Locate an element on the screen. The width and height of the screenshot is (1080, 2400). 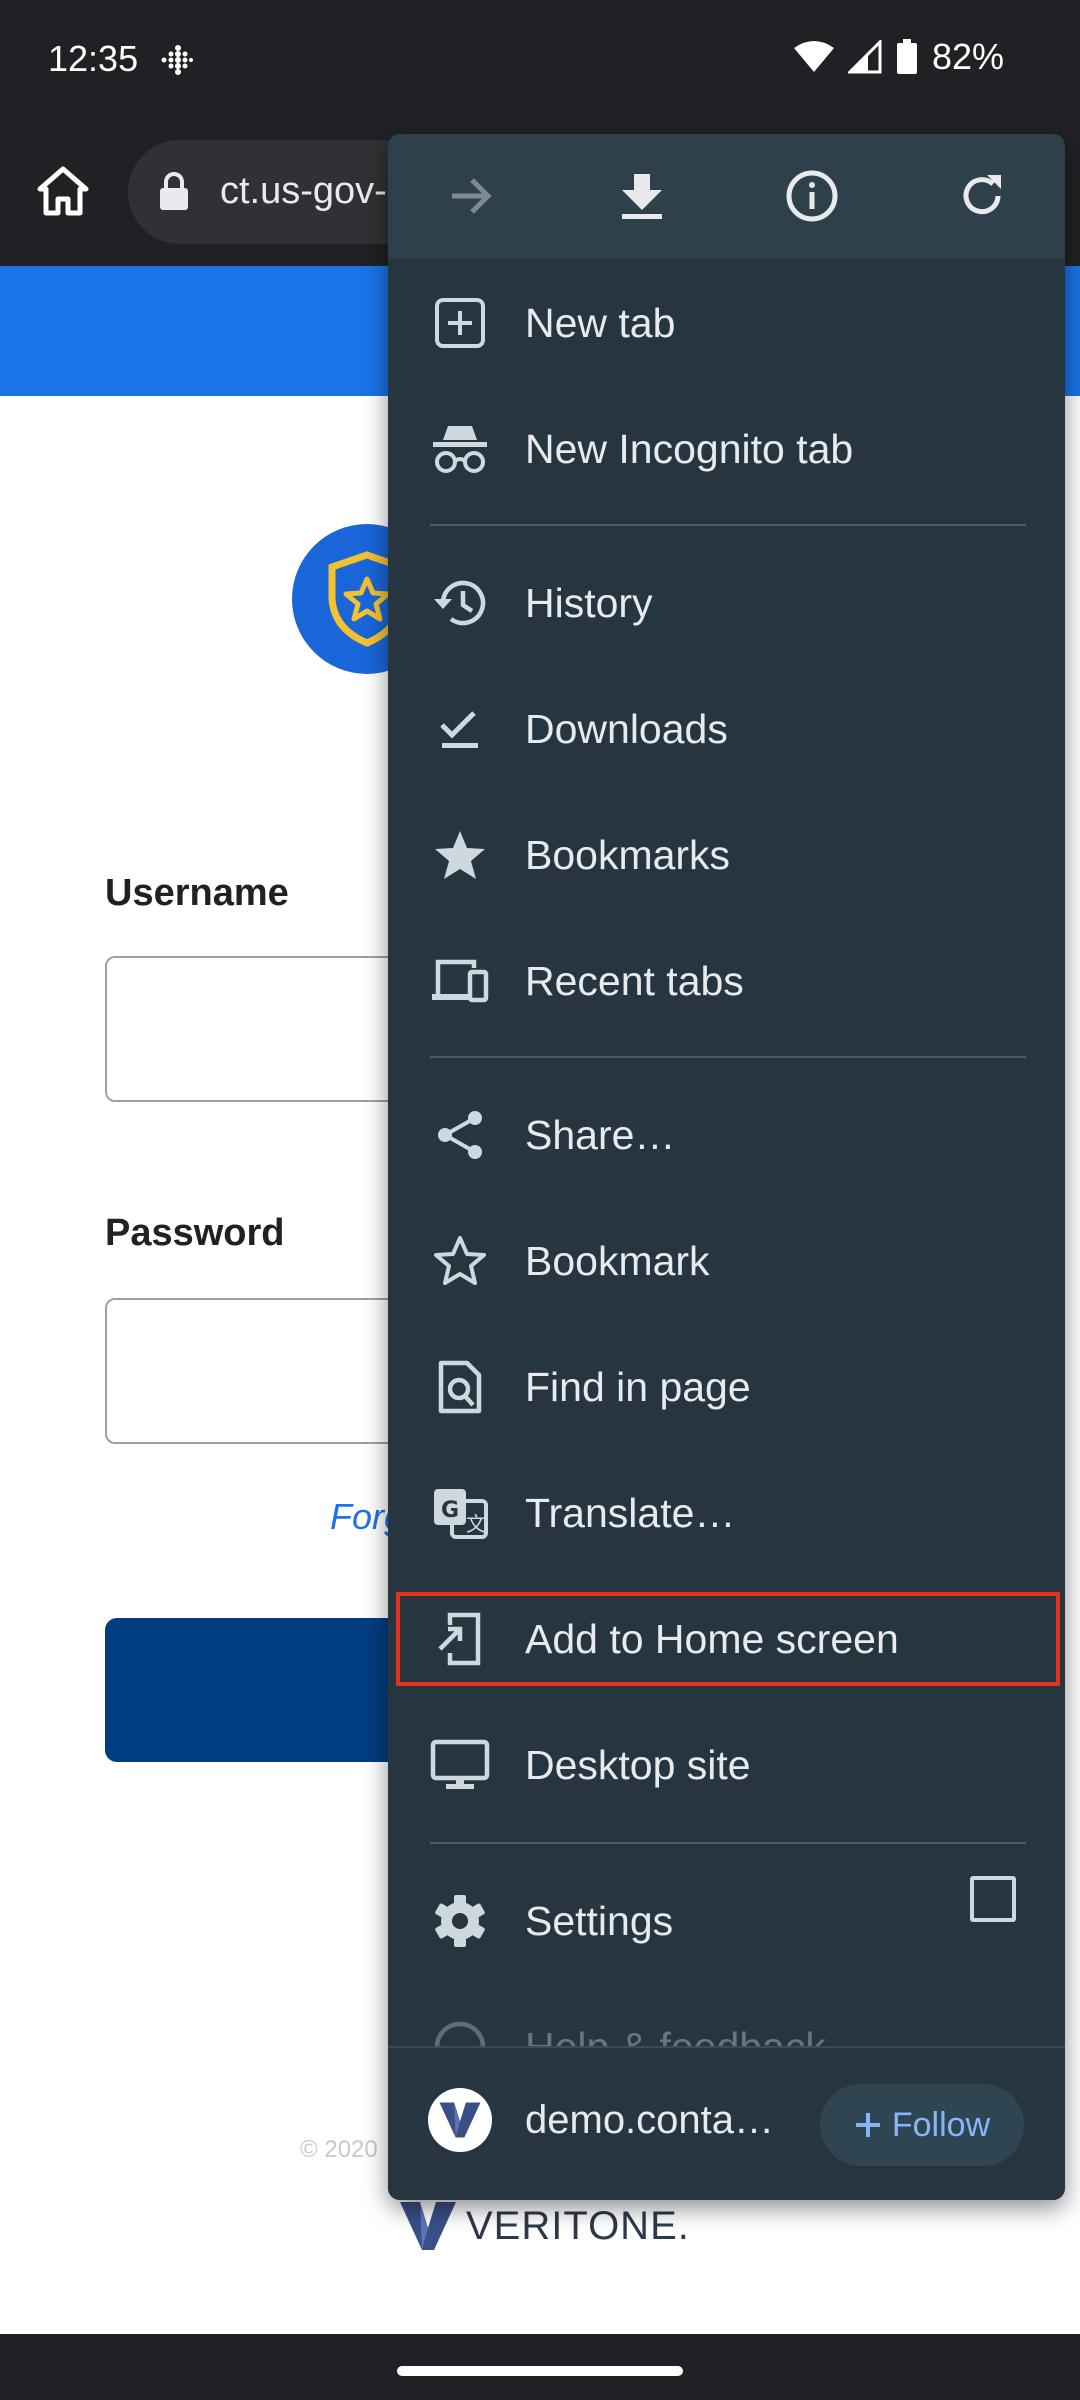
menu-item-label: Find in page is located at coordinates (638, 1386).